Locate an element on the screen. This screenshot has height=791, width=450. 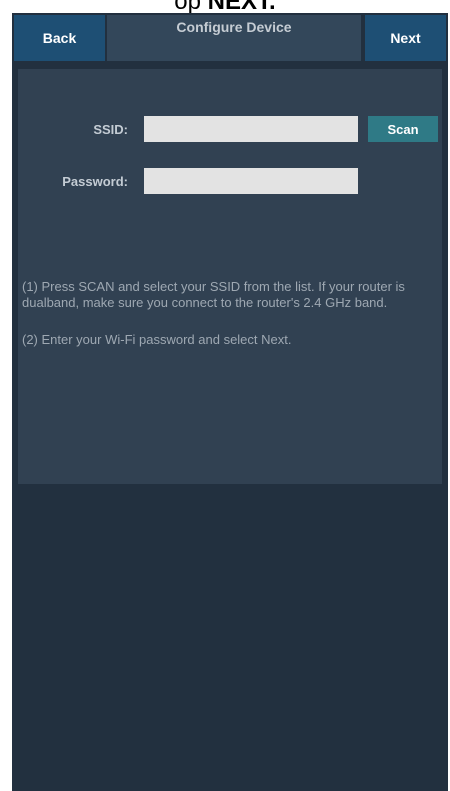
top-bar: Back Configure Device Next is located at coordinates (230, 38).